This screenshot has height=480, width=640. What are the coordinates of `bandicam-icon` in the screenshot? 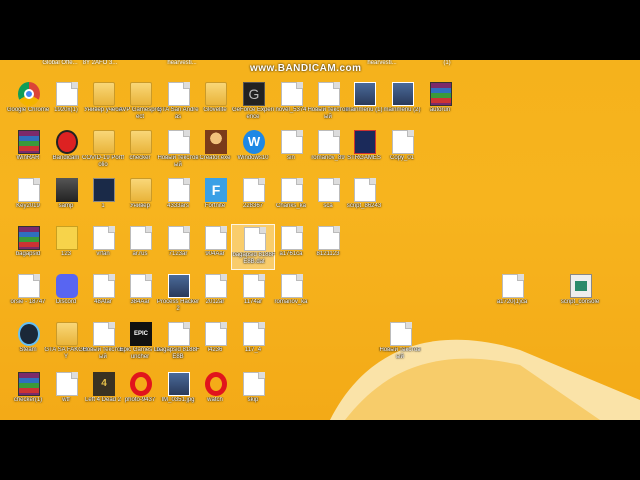 It's located at (67, 142).